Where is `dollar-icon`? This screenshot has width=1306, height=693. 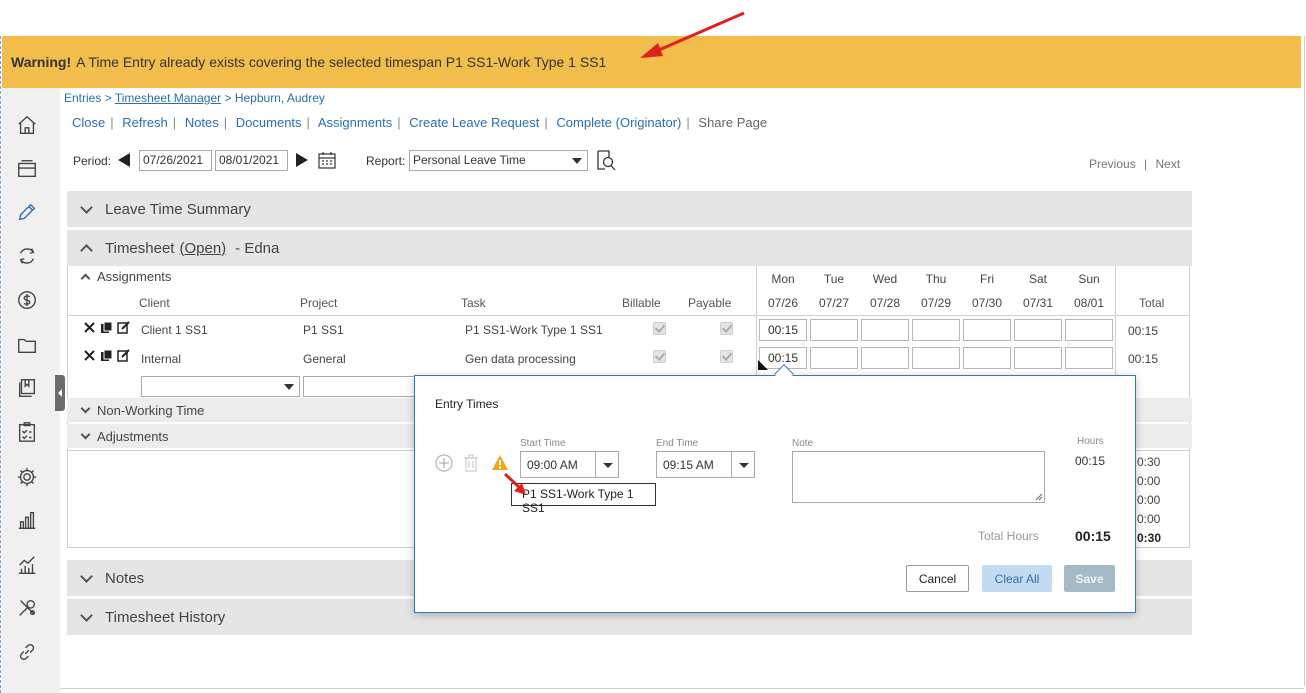
dollar-icon is located at coordinates (27, 300).